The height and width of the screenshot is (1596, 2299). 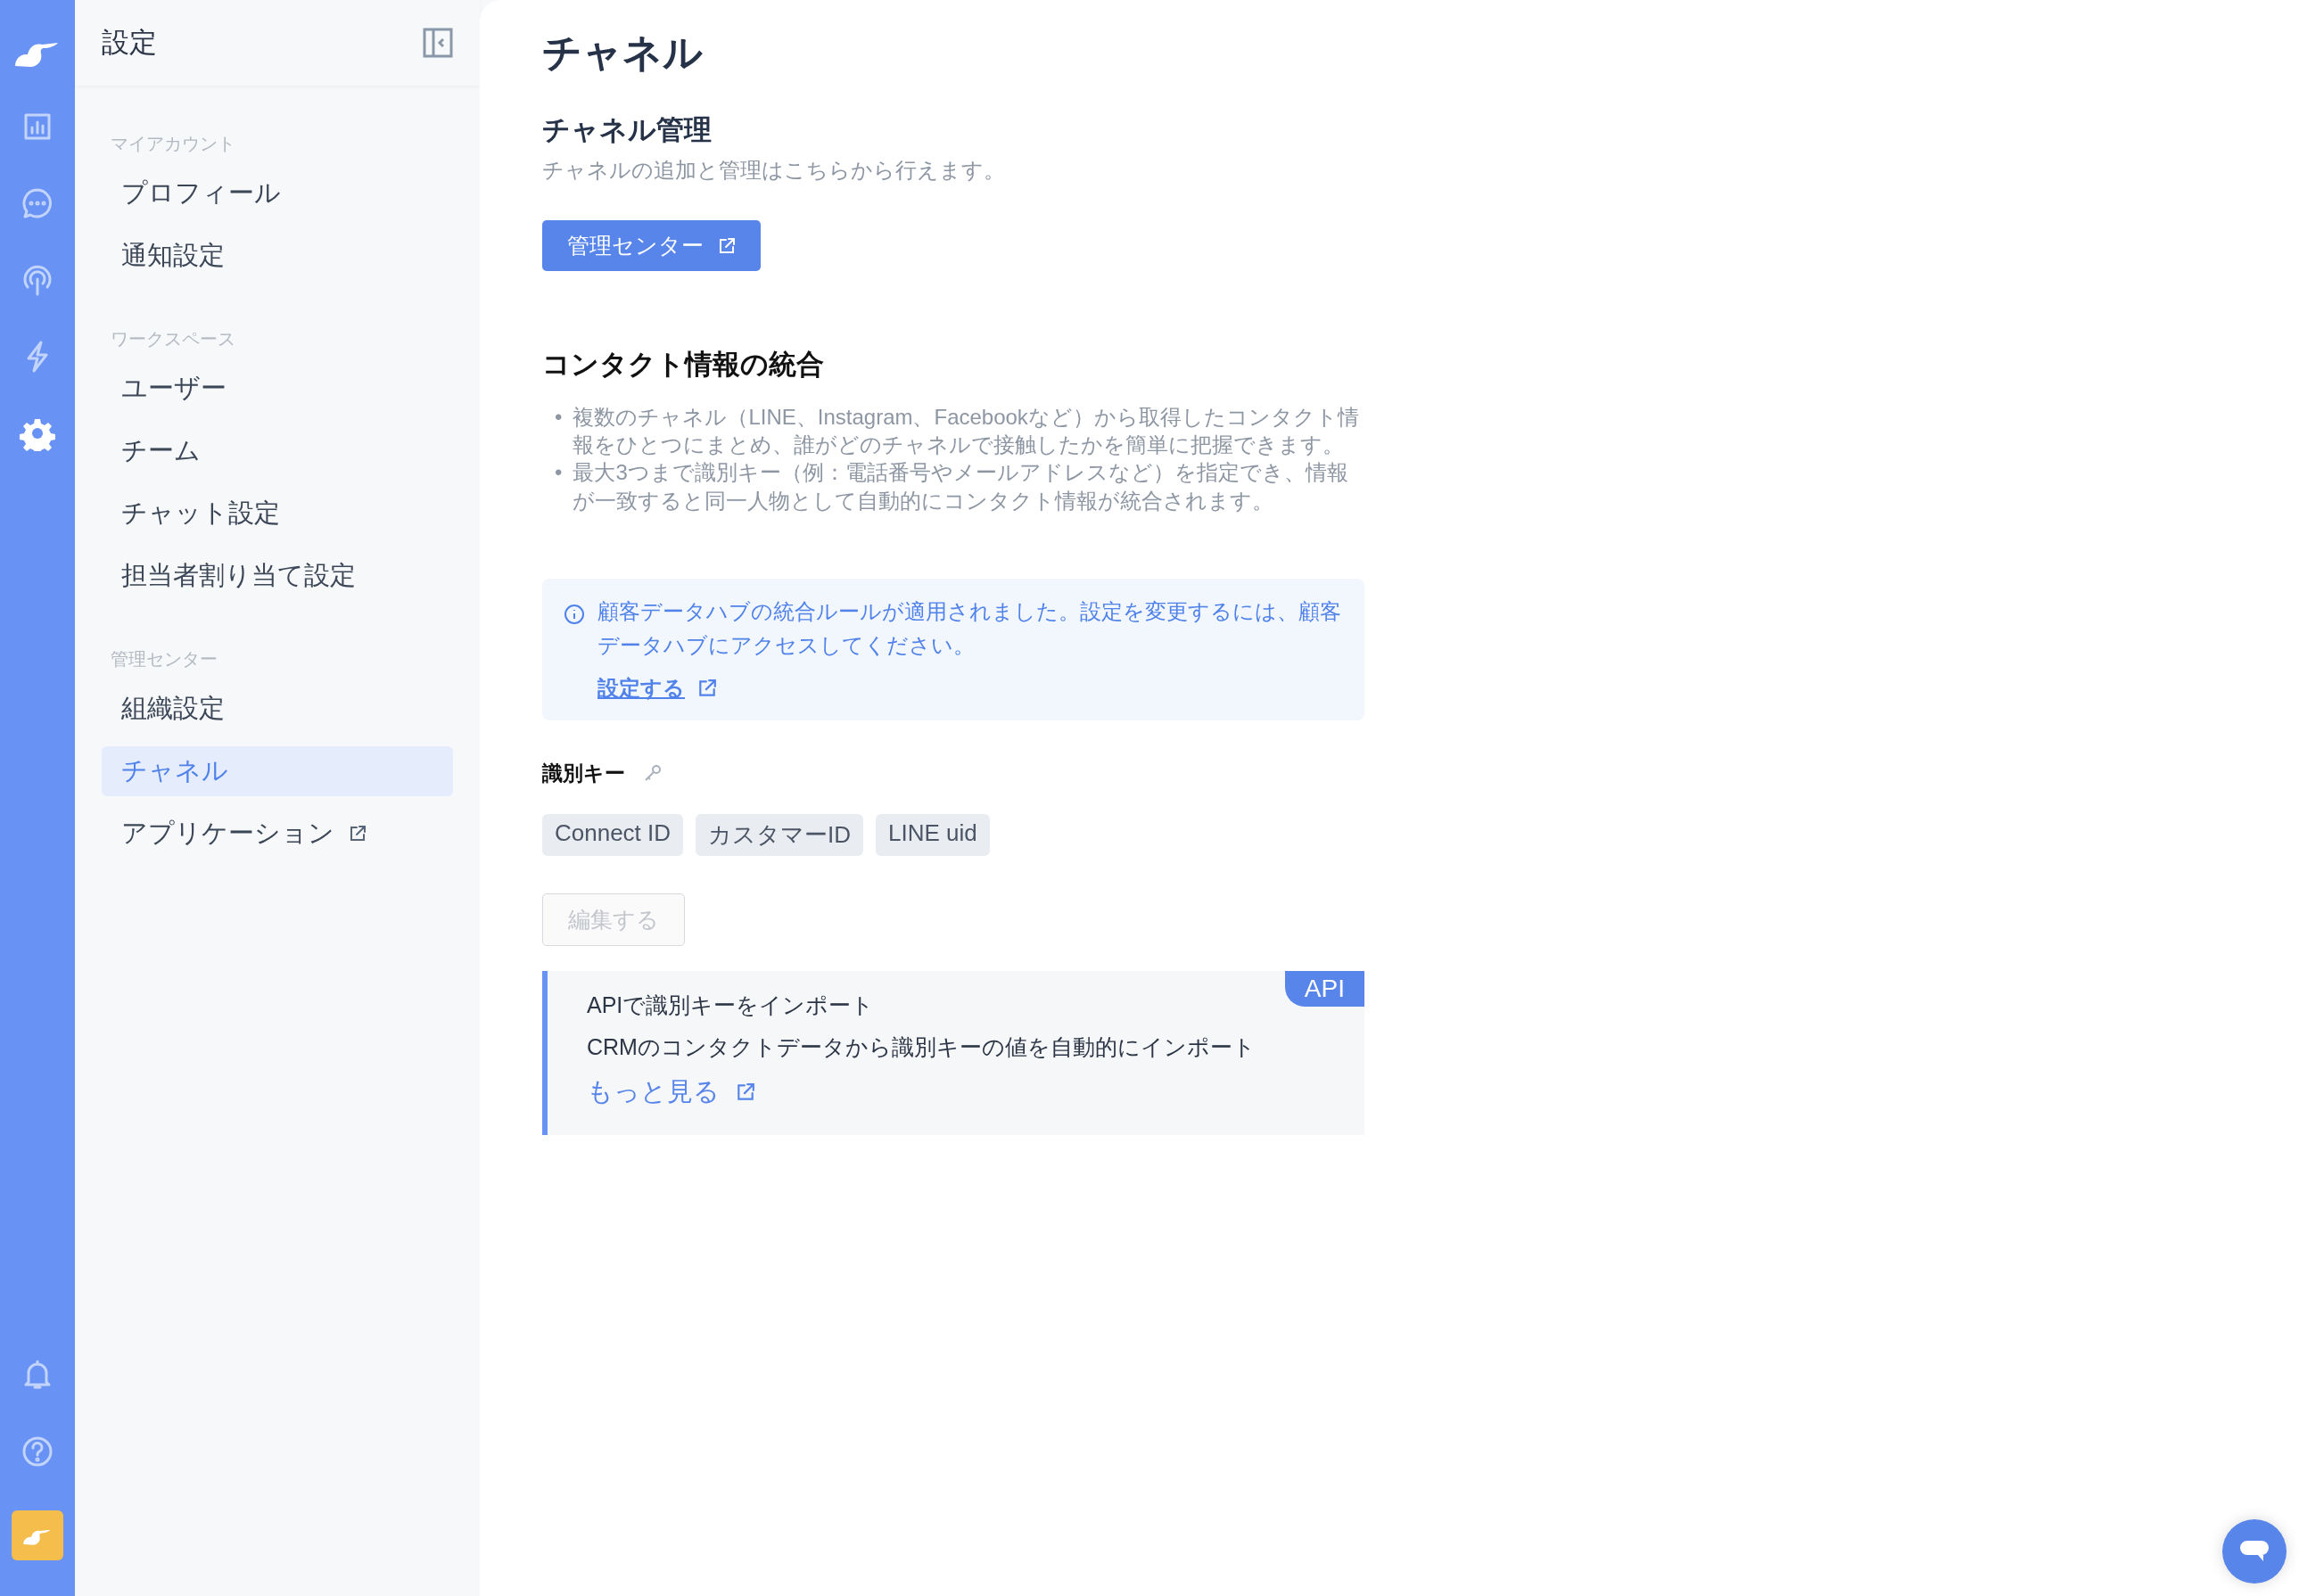 What do you see at coordinates (683, 365) in the screenshot?
I see `section-heading: コンタクト情報の統合` at bounding box center [683, 365].